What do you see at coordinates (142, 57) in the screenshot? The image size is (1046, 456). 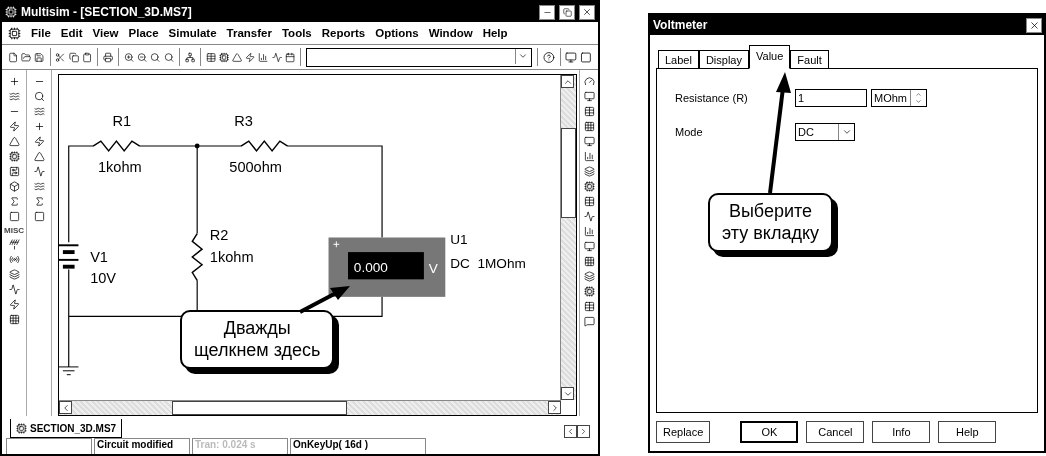 I see `zoom-out-icon` at bounding box center [142, 57].